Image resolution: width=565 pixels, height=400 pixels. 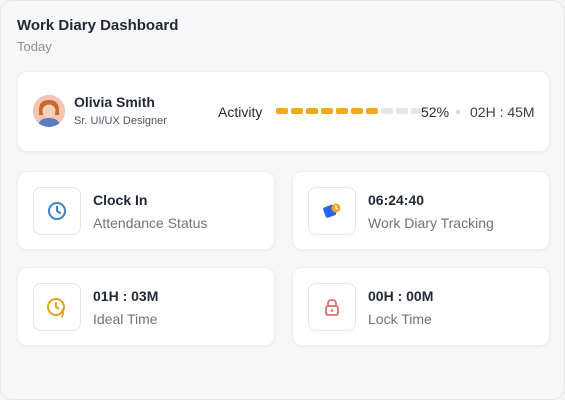 What do you see at coordinates (49, 111) in the screenshot?
I see `avatar` at bounding box center [49, 111].